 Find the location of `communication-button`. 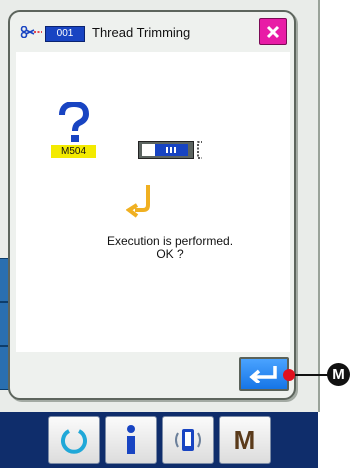

communication-button is located at coordinates (187, 440).